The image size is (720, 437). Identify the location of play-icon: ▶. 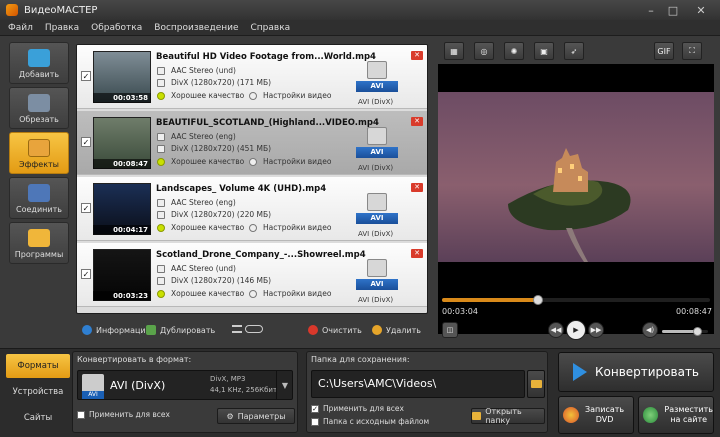
(576, 330).